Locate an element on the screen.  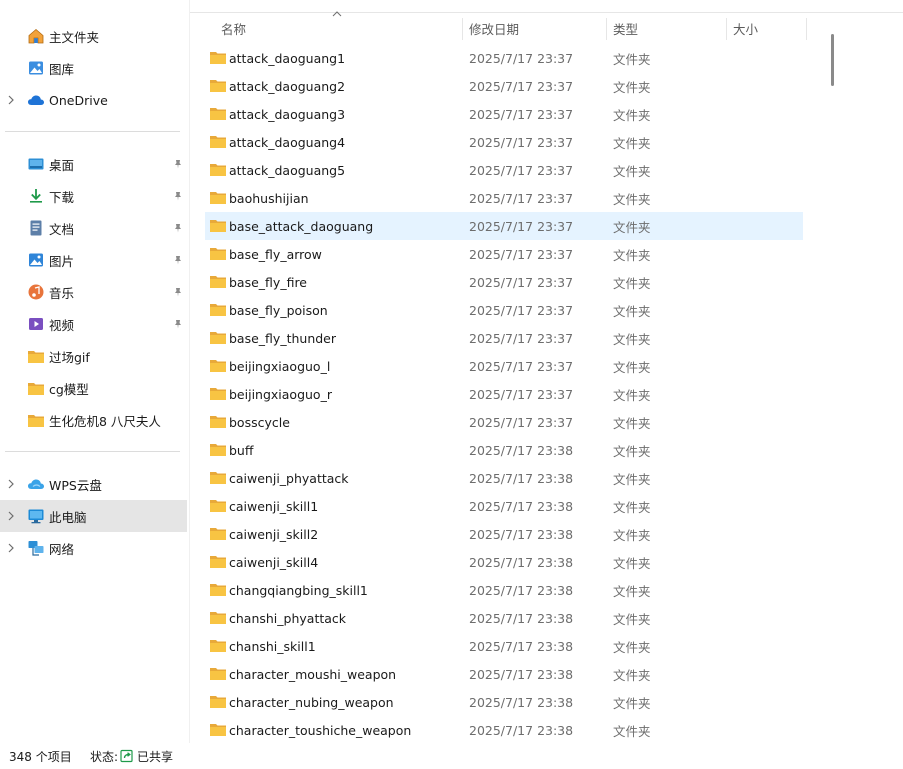
file-name: caiwenji_skill1 is located at coordinates (274, 506).